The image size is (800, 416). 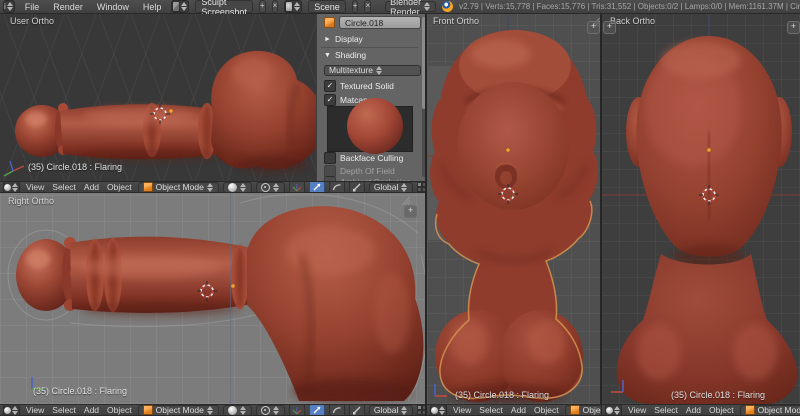 I want to click on backface-culling-row: Backface Culling, so click(x=372, y=158).